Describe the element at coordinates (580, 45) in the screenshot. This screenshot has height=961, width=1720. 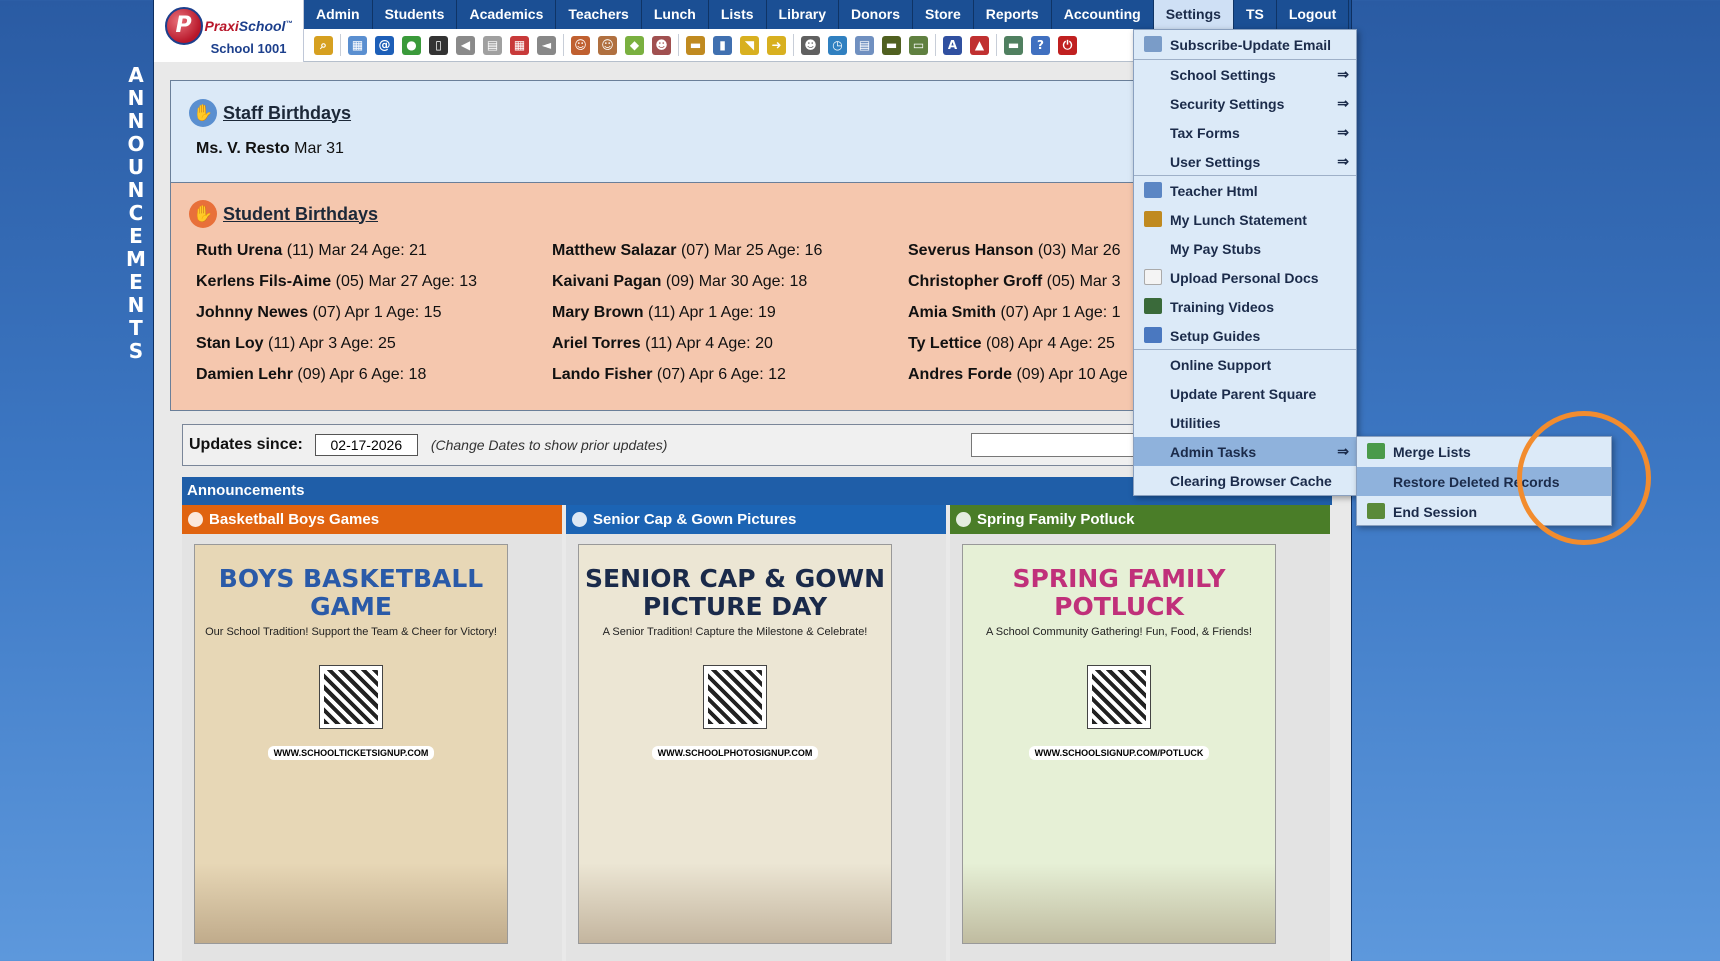
I see `teacher-icon: ☺` at that location.